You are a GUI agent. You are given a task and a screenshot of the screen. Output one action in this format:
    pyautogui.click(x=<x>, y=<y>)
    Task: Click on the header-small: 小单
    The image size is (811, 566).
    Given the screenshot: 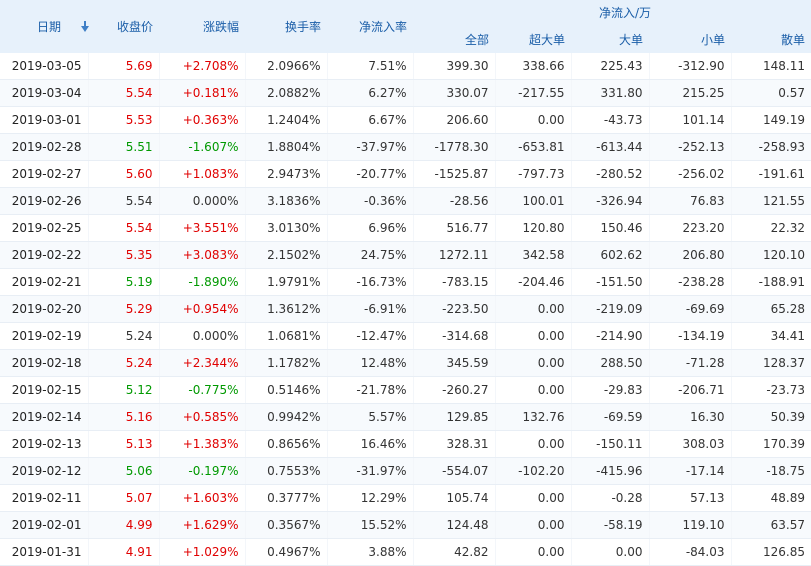 What is the action you would take?
    pyautogui.click(x=690, y=39)
    